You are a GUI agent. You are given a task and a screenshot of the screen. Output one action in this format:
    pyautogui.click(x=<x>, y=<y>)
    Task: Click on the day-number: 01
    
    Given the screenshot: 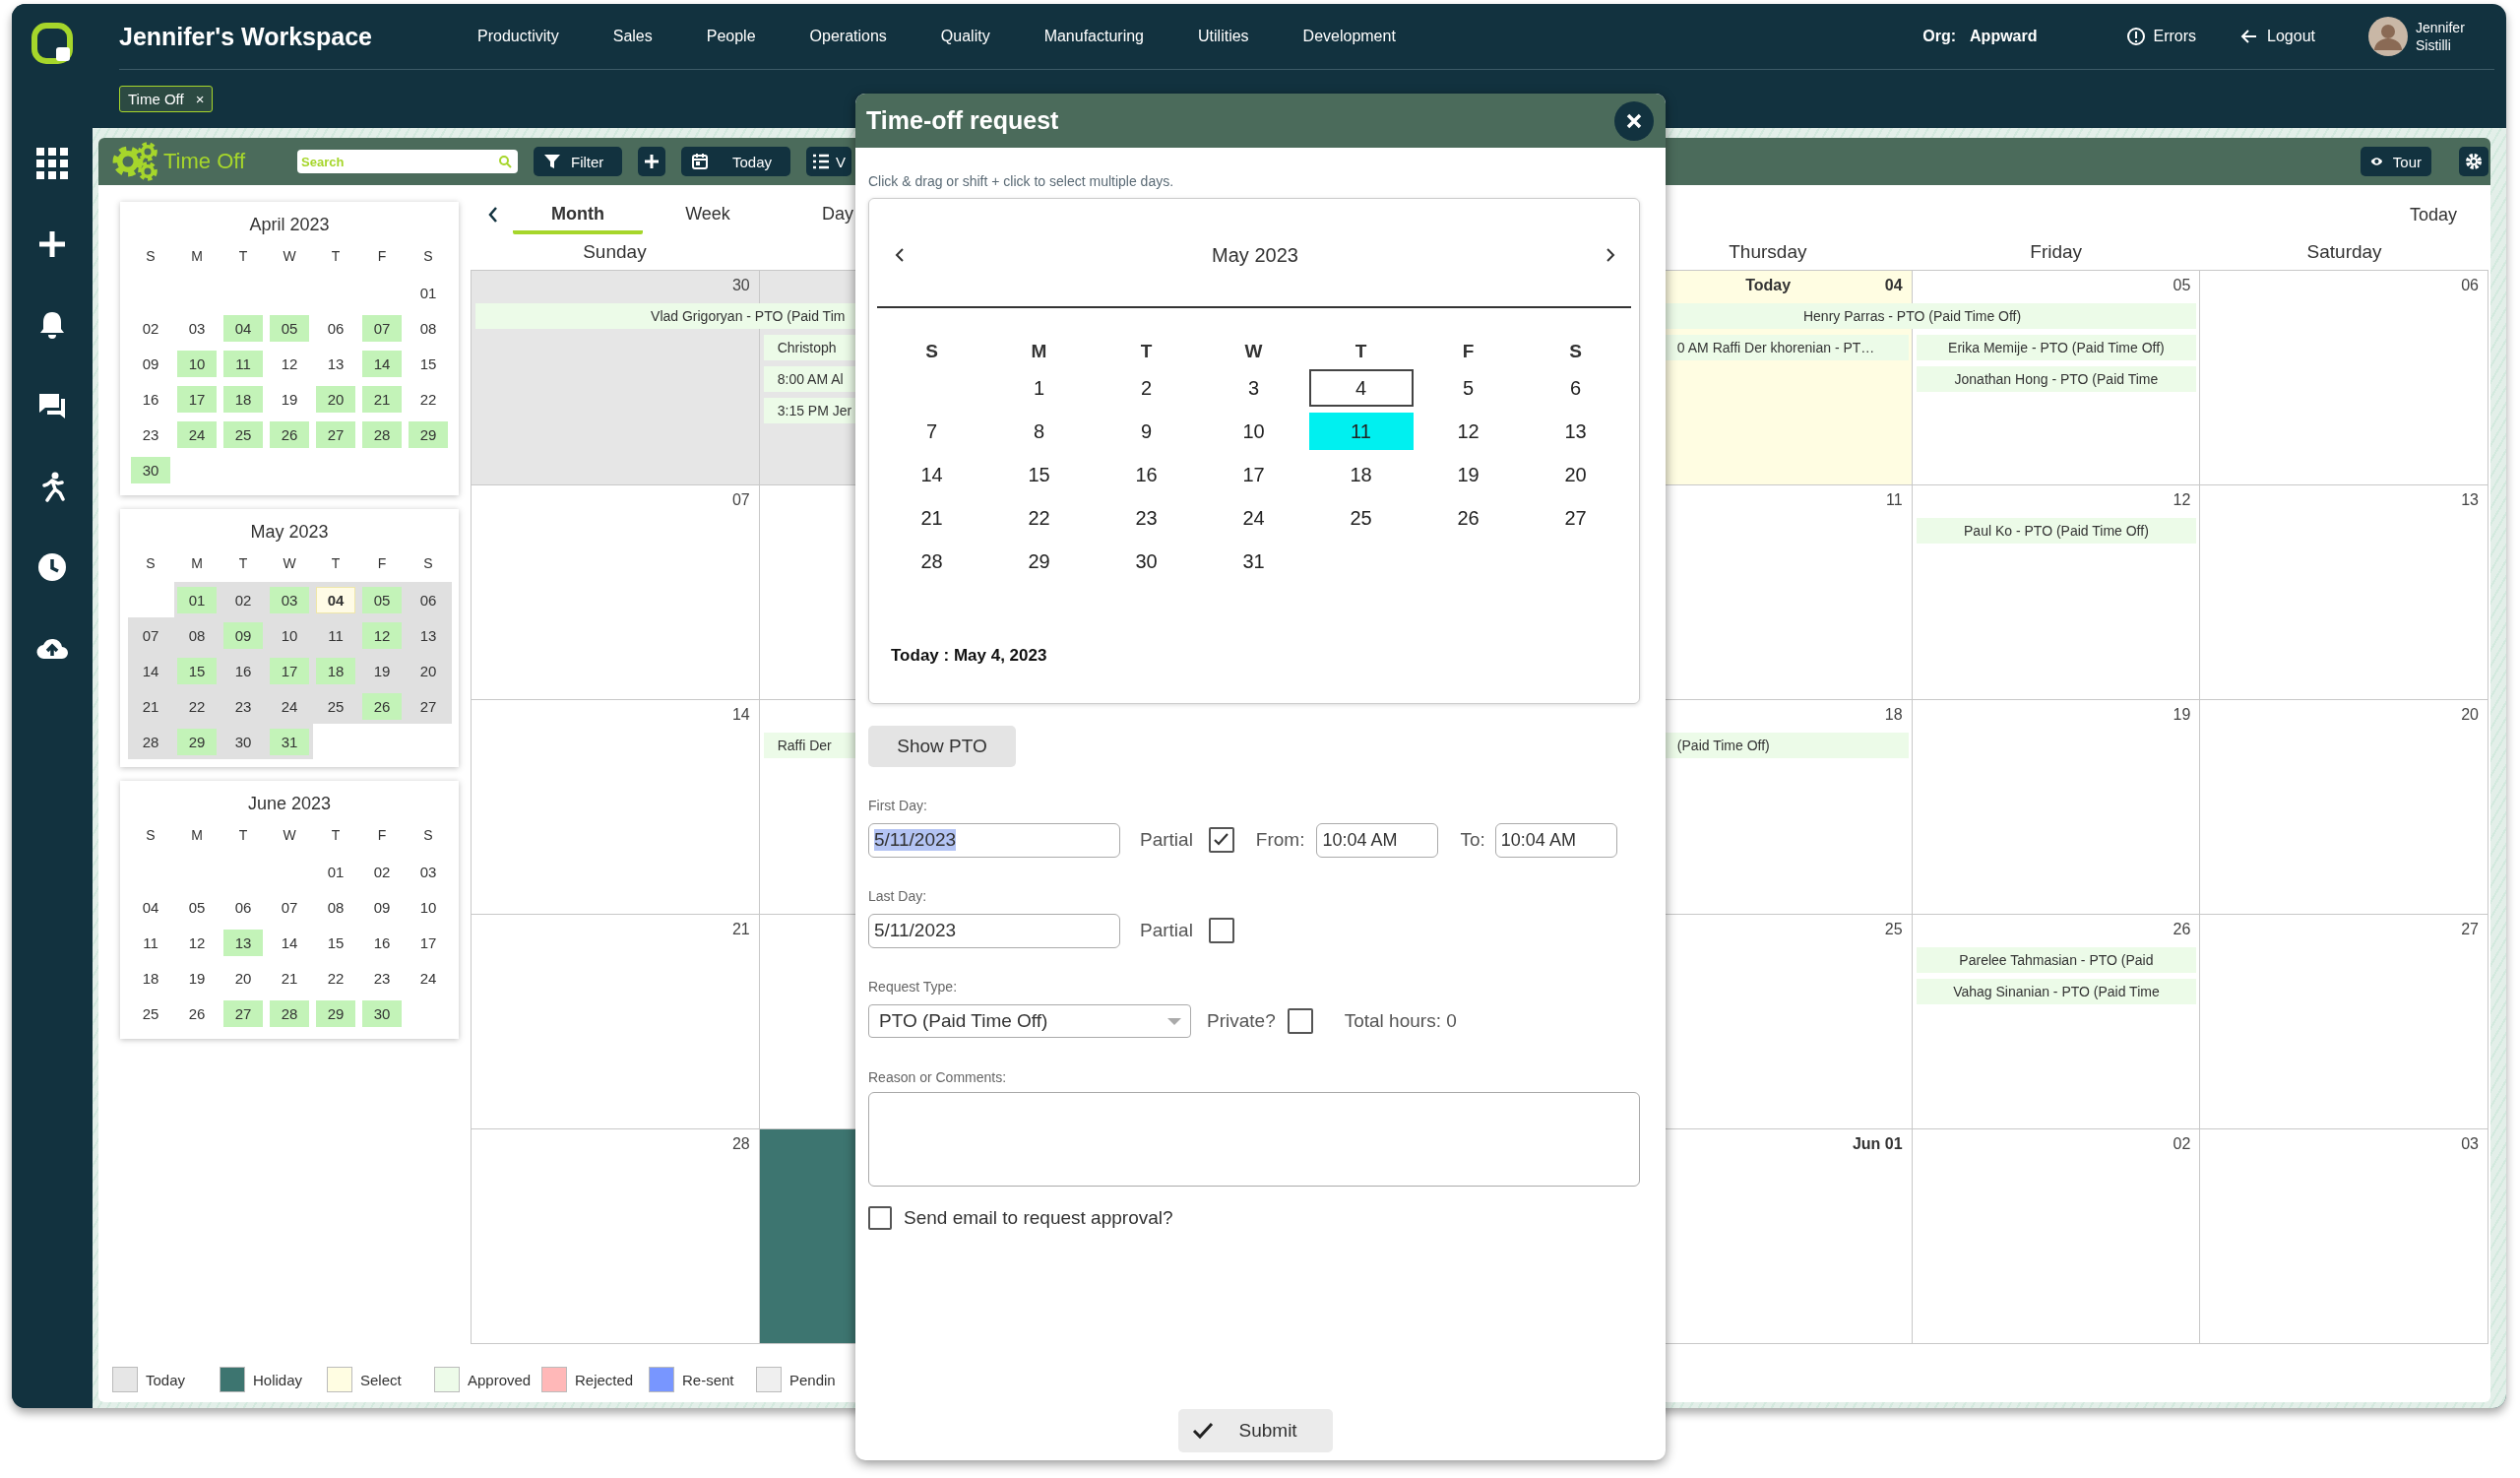 What is the action you would take?
    pyautogui.click(x=335, y=871)
    